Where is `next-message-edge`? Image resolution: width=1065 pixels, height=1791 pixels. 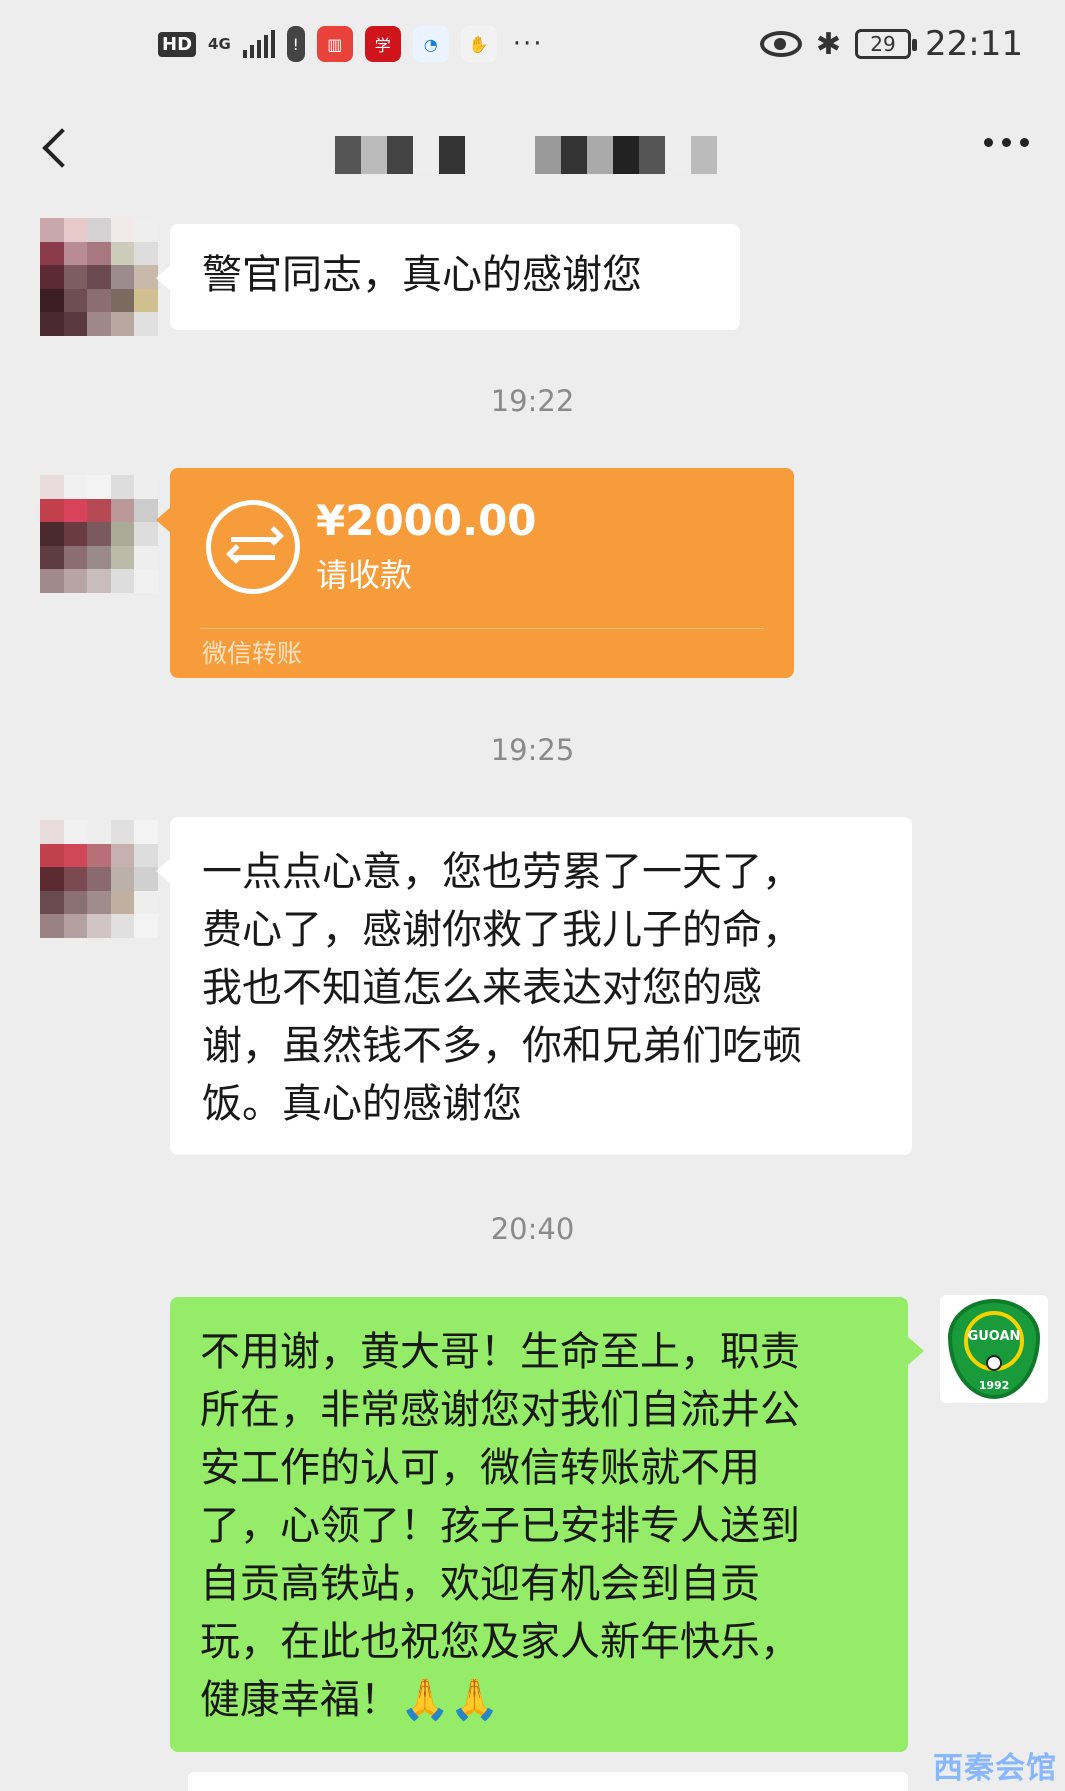 next-message-edge is located at coordinates (548, 1781).